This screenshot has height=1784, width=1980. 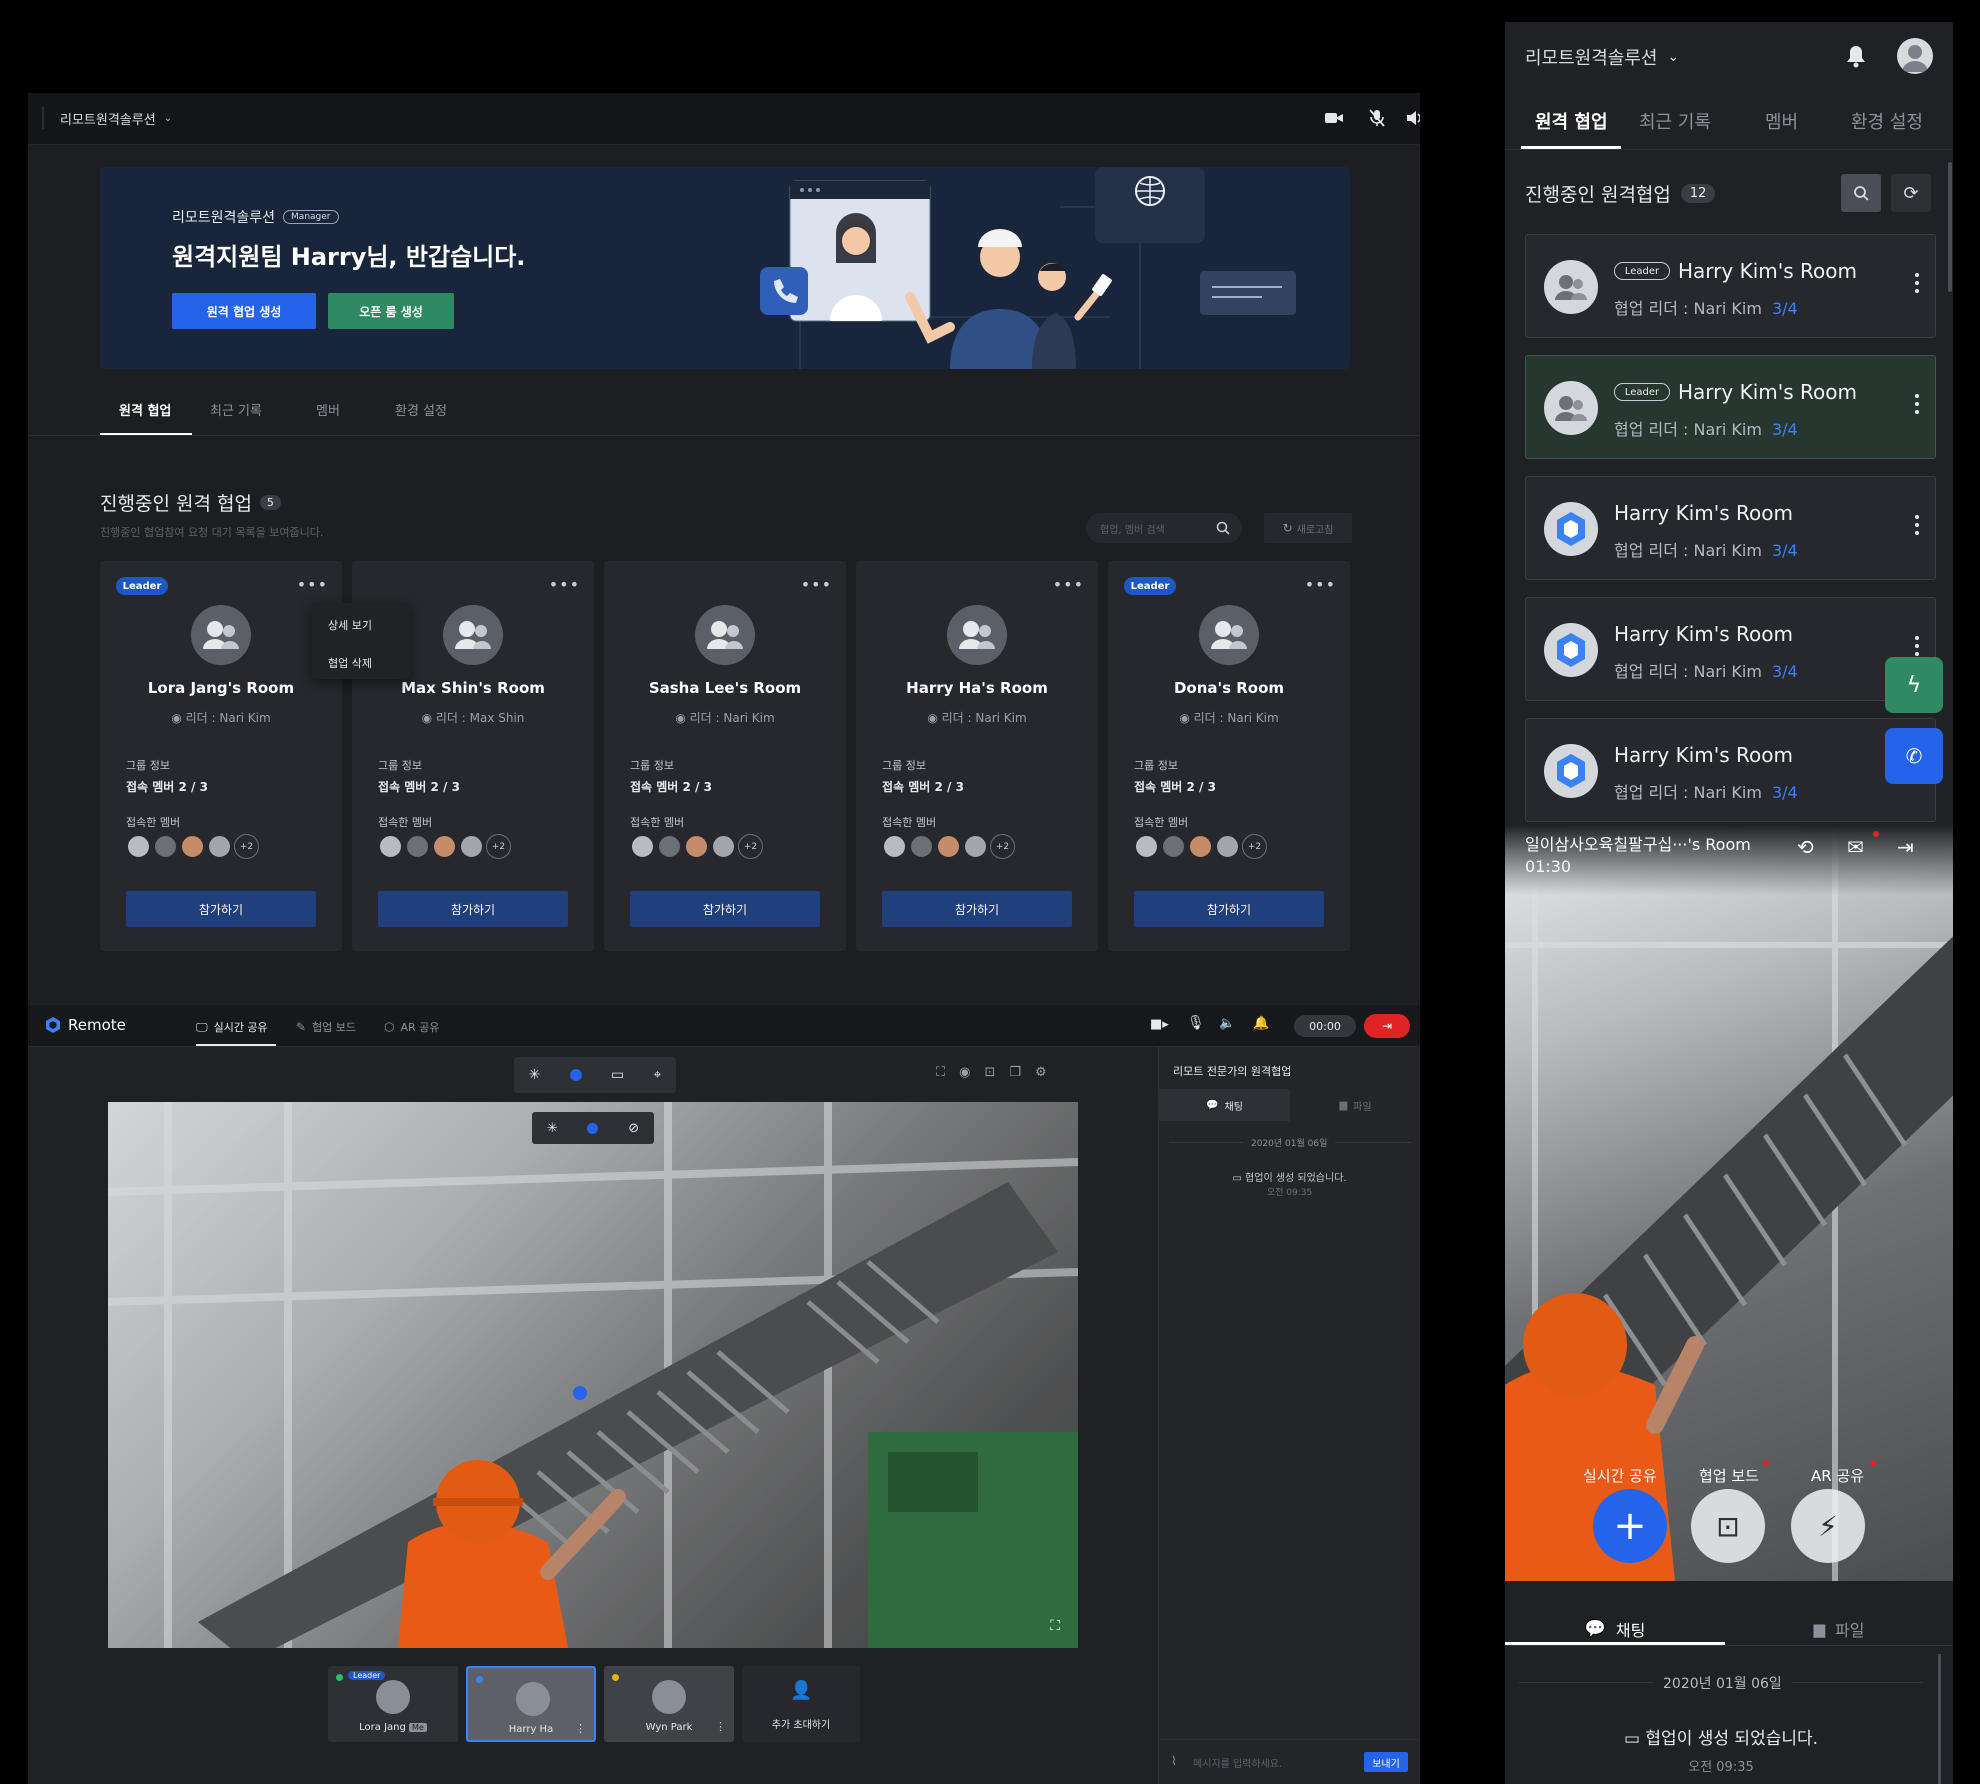 What do you see at coordinates (1355, 1105) in the screenshot?
I see `file-tab: ▆ 파일` at bounding box center [1355, 1105].